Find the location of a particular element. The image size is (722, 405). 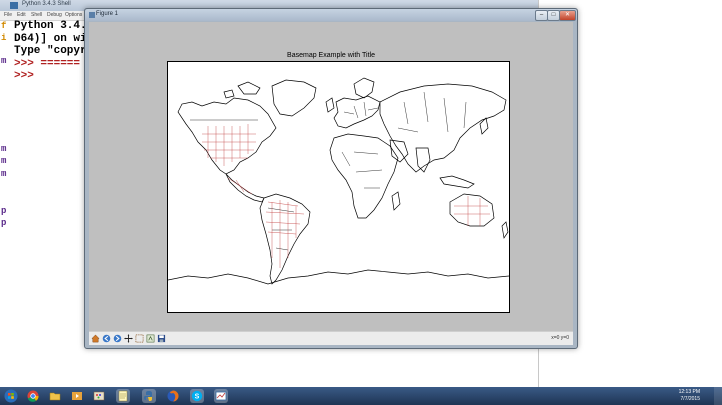

figure-window-title: Figure 1 is located at coordinates (107, 14).